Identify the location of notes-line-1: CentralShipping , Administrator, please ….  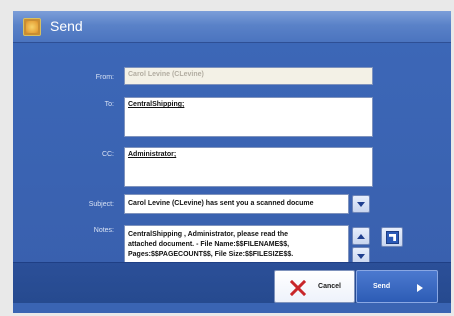
(208, 234).